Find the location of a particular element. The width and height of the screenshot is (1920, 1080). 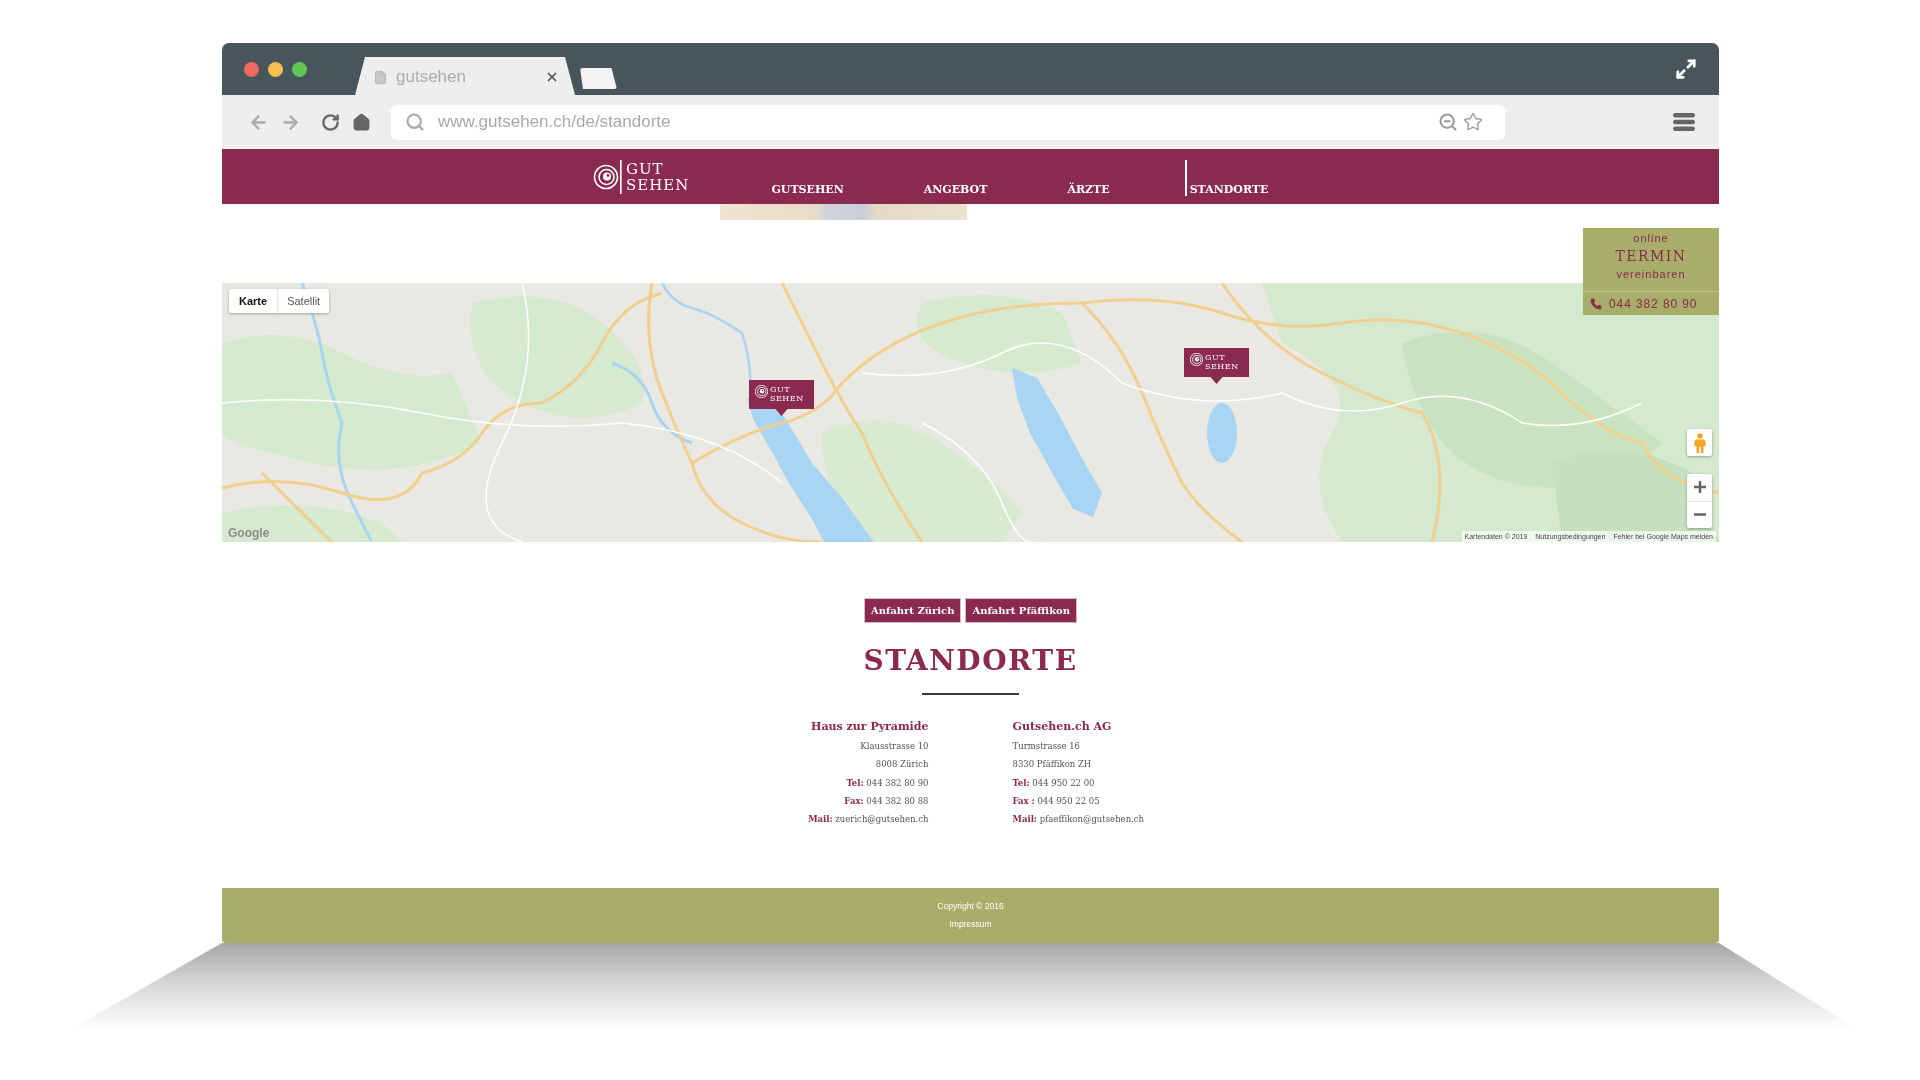

close-window-icon is located at coordinates (251, 69).